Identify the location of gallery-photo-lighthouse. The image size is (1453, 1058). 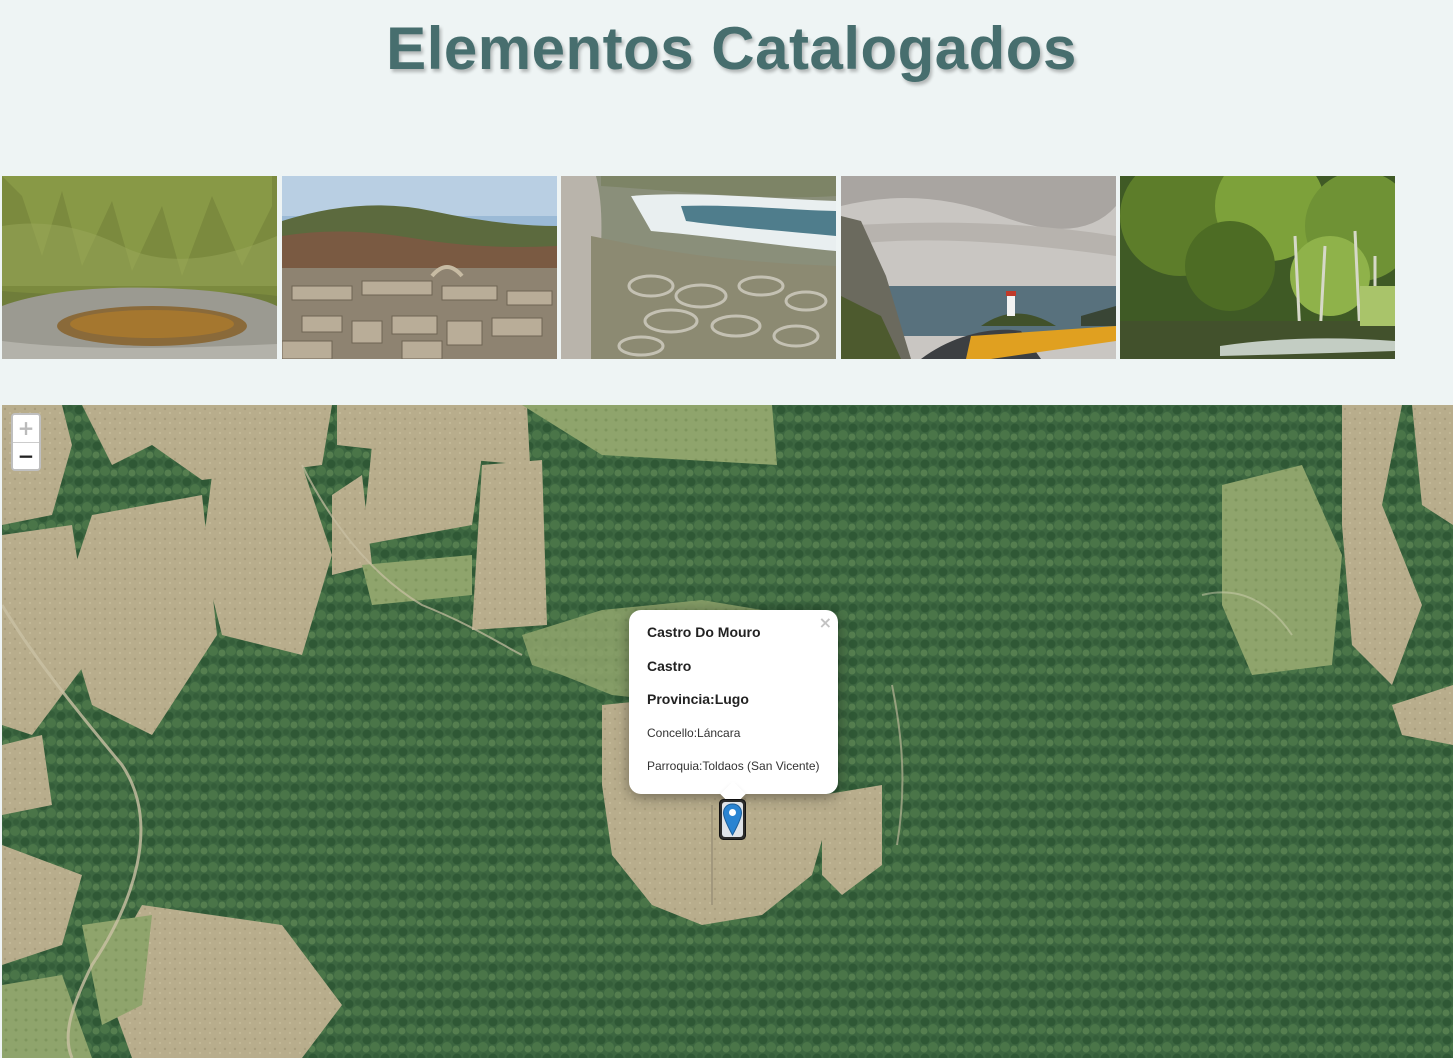
(978, 267).